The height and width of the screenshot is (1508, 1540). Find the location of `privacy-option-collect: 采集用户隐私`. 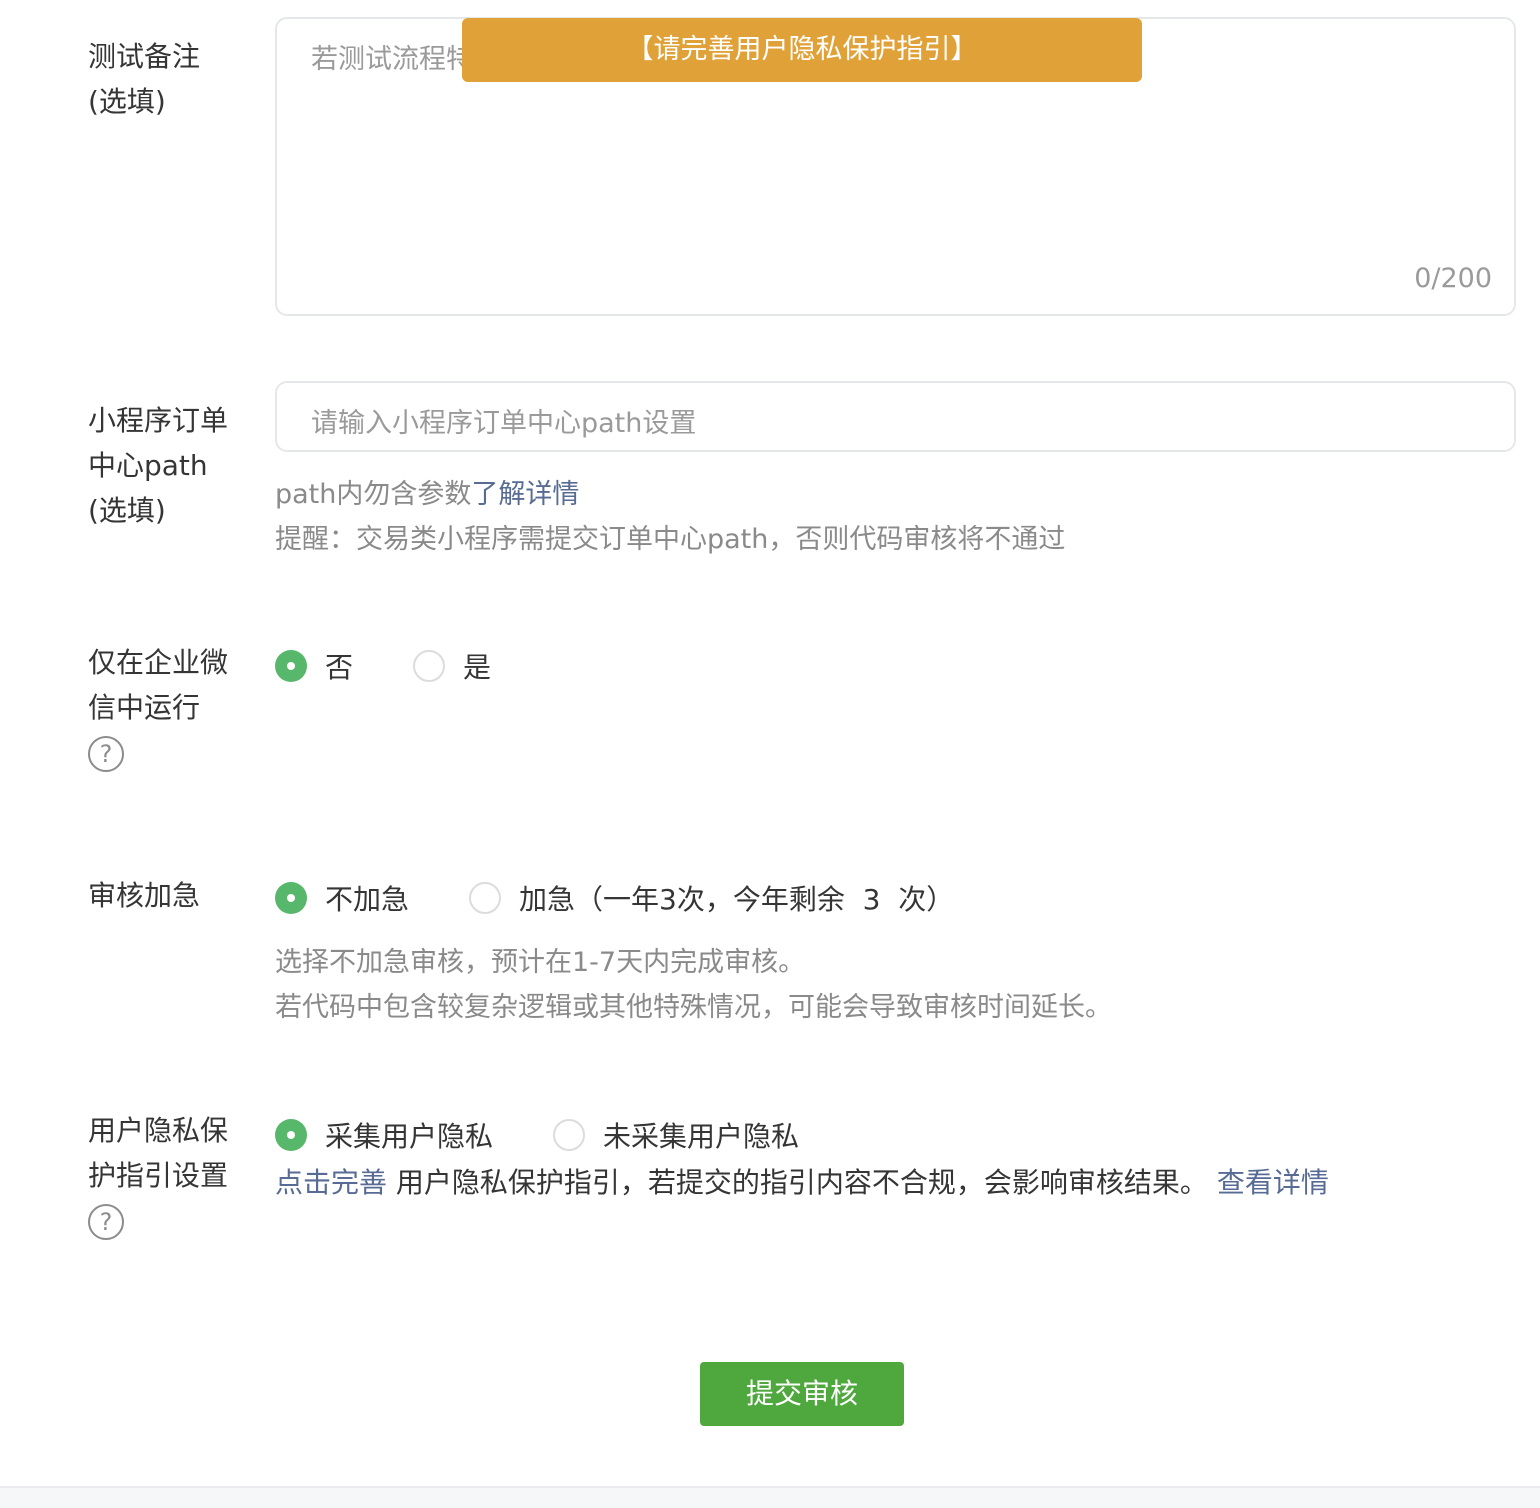

privacy-option-collect: 采集用户隐私 is located at coordinates (414, 1135).